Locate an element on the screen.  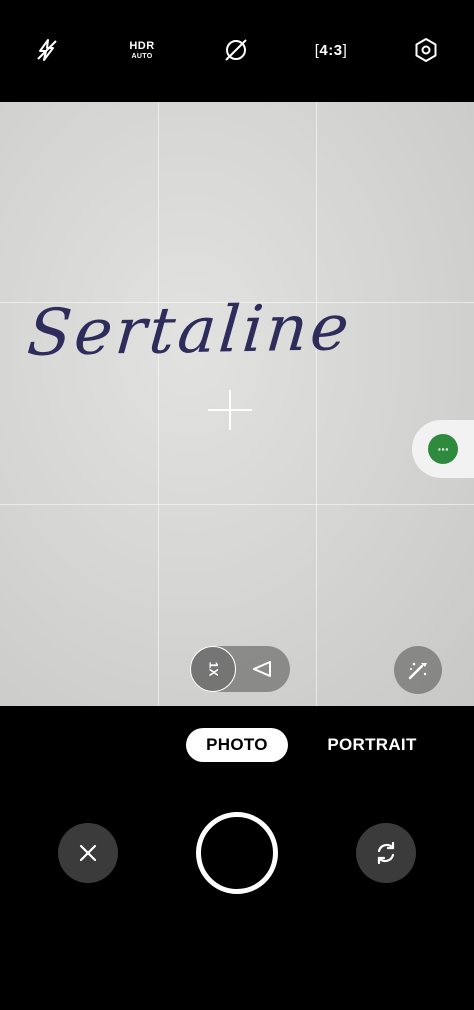
shutter-button is located at coordinates (237, 853).